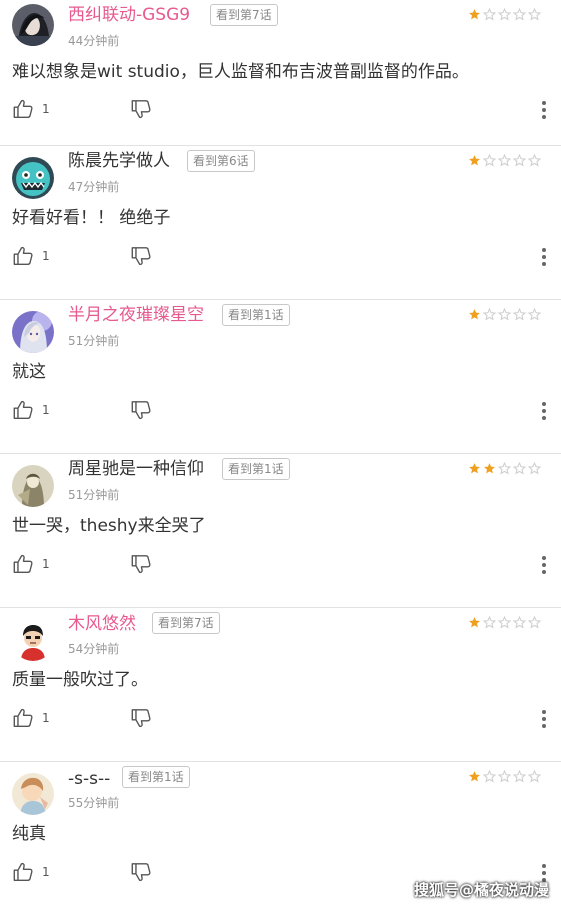  Describe the element at coordinates (129, 15) in the screenshot. I see `username: 西纠联动-GSG9` at that location.